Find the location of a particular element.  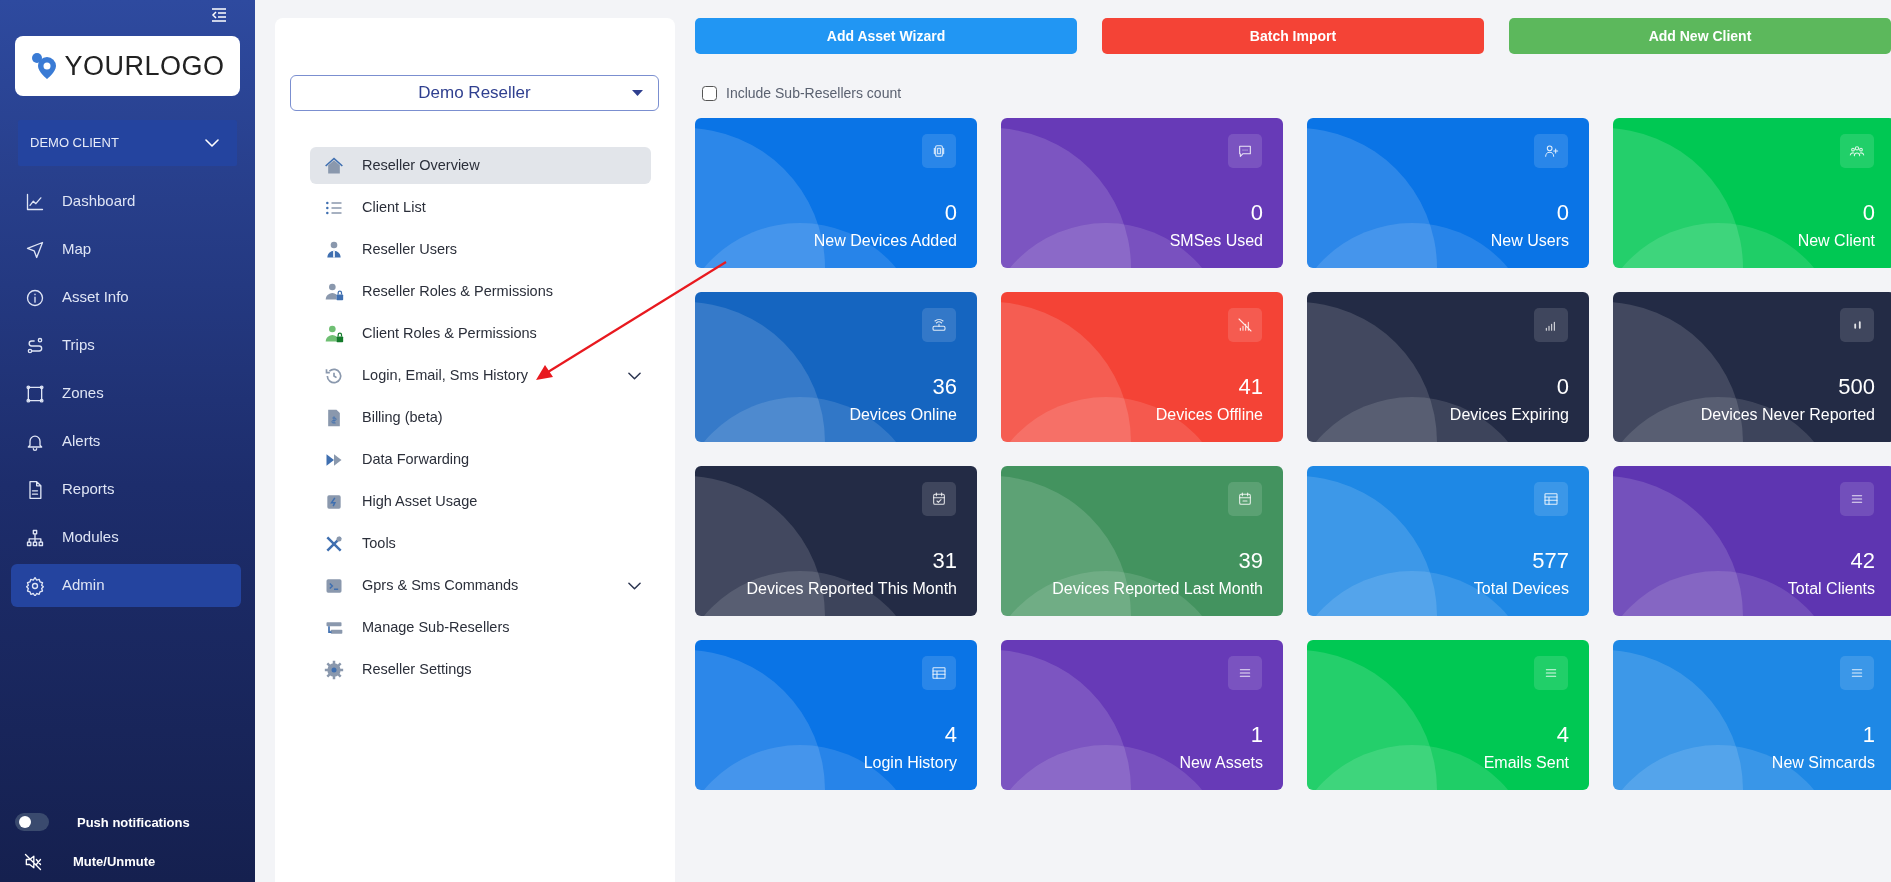

stat-label: Total Devices is located at coordinates (1521, 589).